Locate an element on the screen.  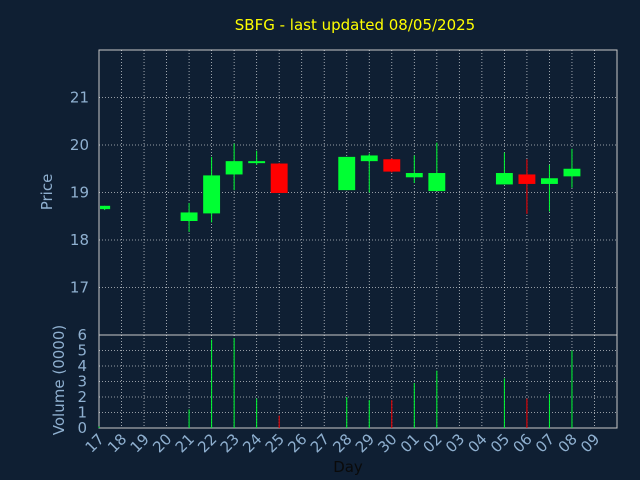
price-tick-label: 18 is located at coordinates (79, 240).